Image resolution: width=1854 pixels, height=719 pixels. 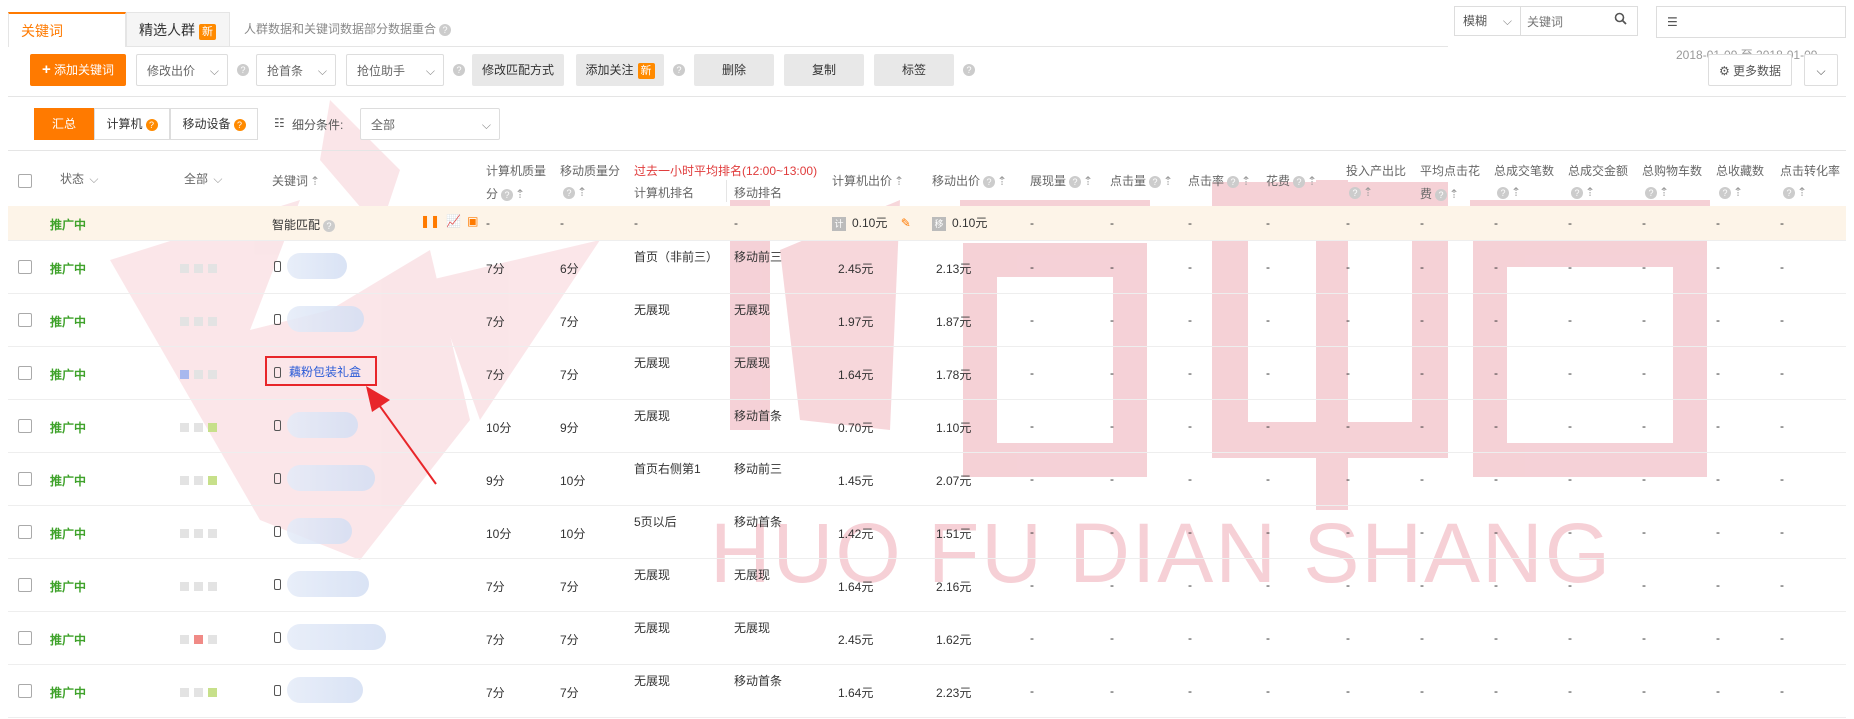 I want to click on header-total-amount: 总成交金额? ⇡, so click(x=1598, y=180).